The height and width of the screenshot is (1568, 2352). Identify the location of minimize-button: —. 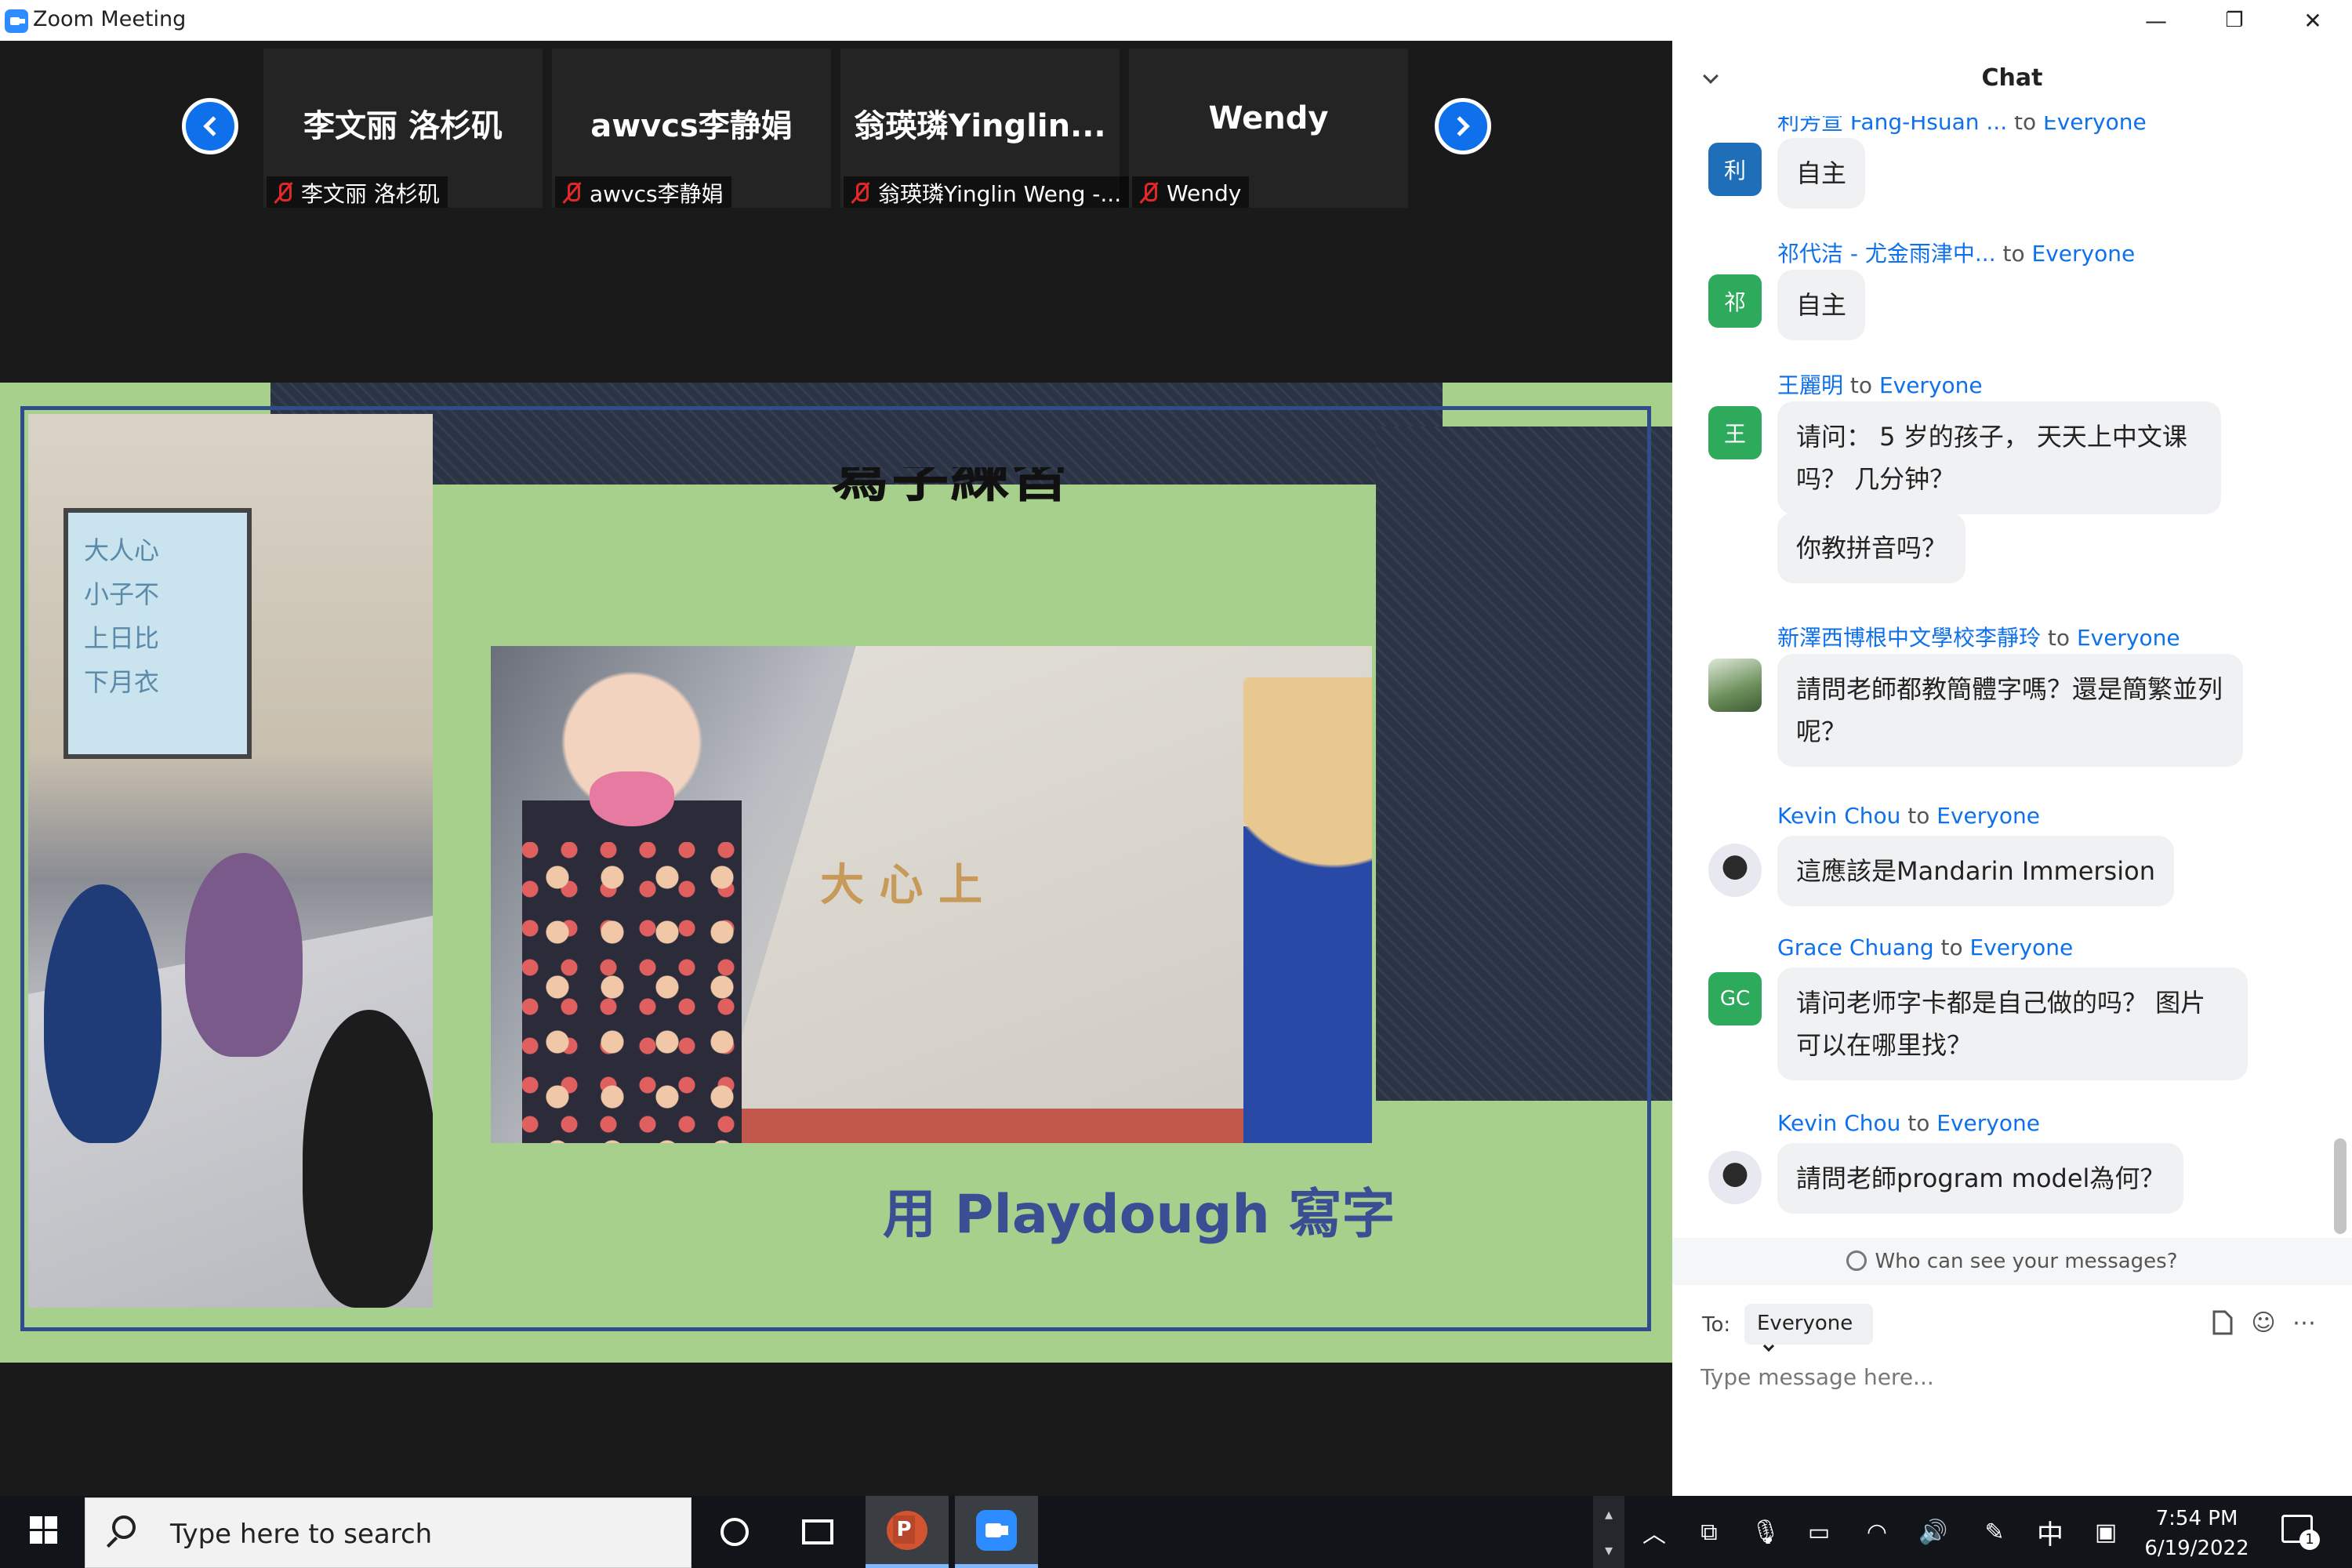
(2156, 20).